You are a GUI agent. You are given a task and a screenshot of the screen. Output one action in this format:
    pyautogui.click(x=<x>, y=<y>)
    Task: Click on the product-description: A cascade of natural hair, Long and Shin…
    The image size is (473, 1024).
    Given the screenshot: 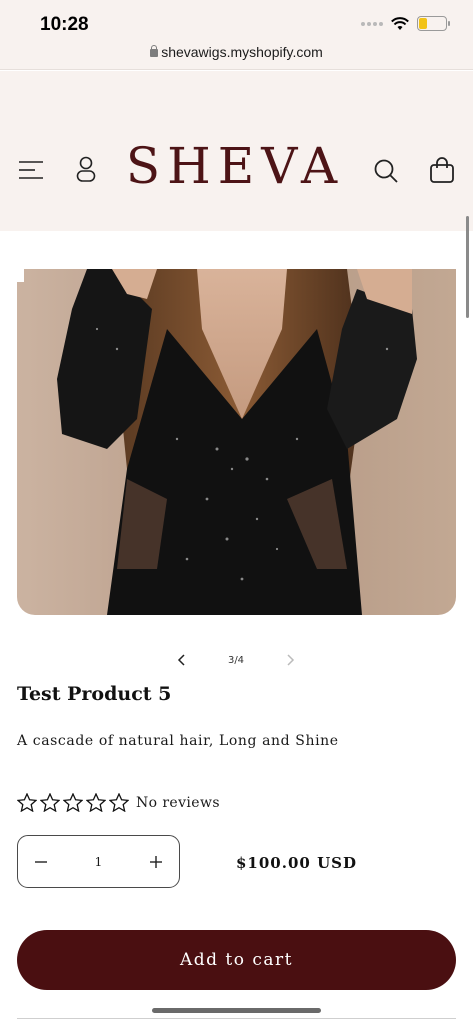 What is the action you would take?
    pyautogui.click(x=178, y=741)
    